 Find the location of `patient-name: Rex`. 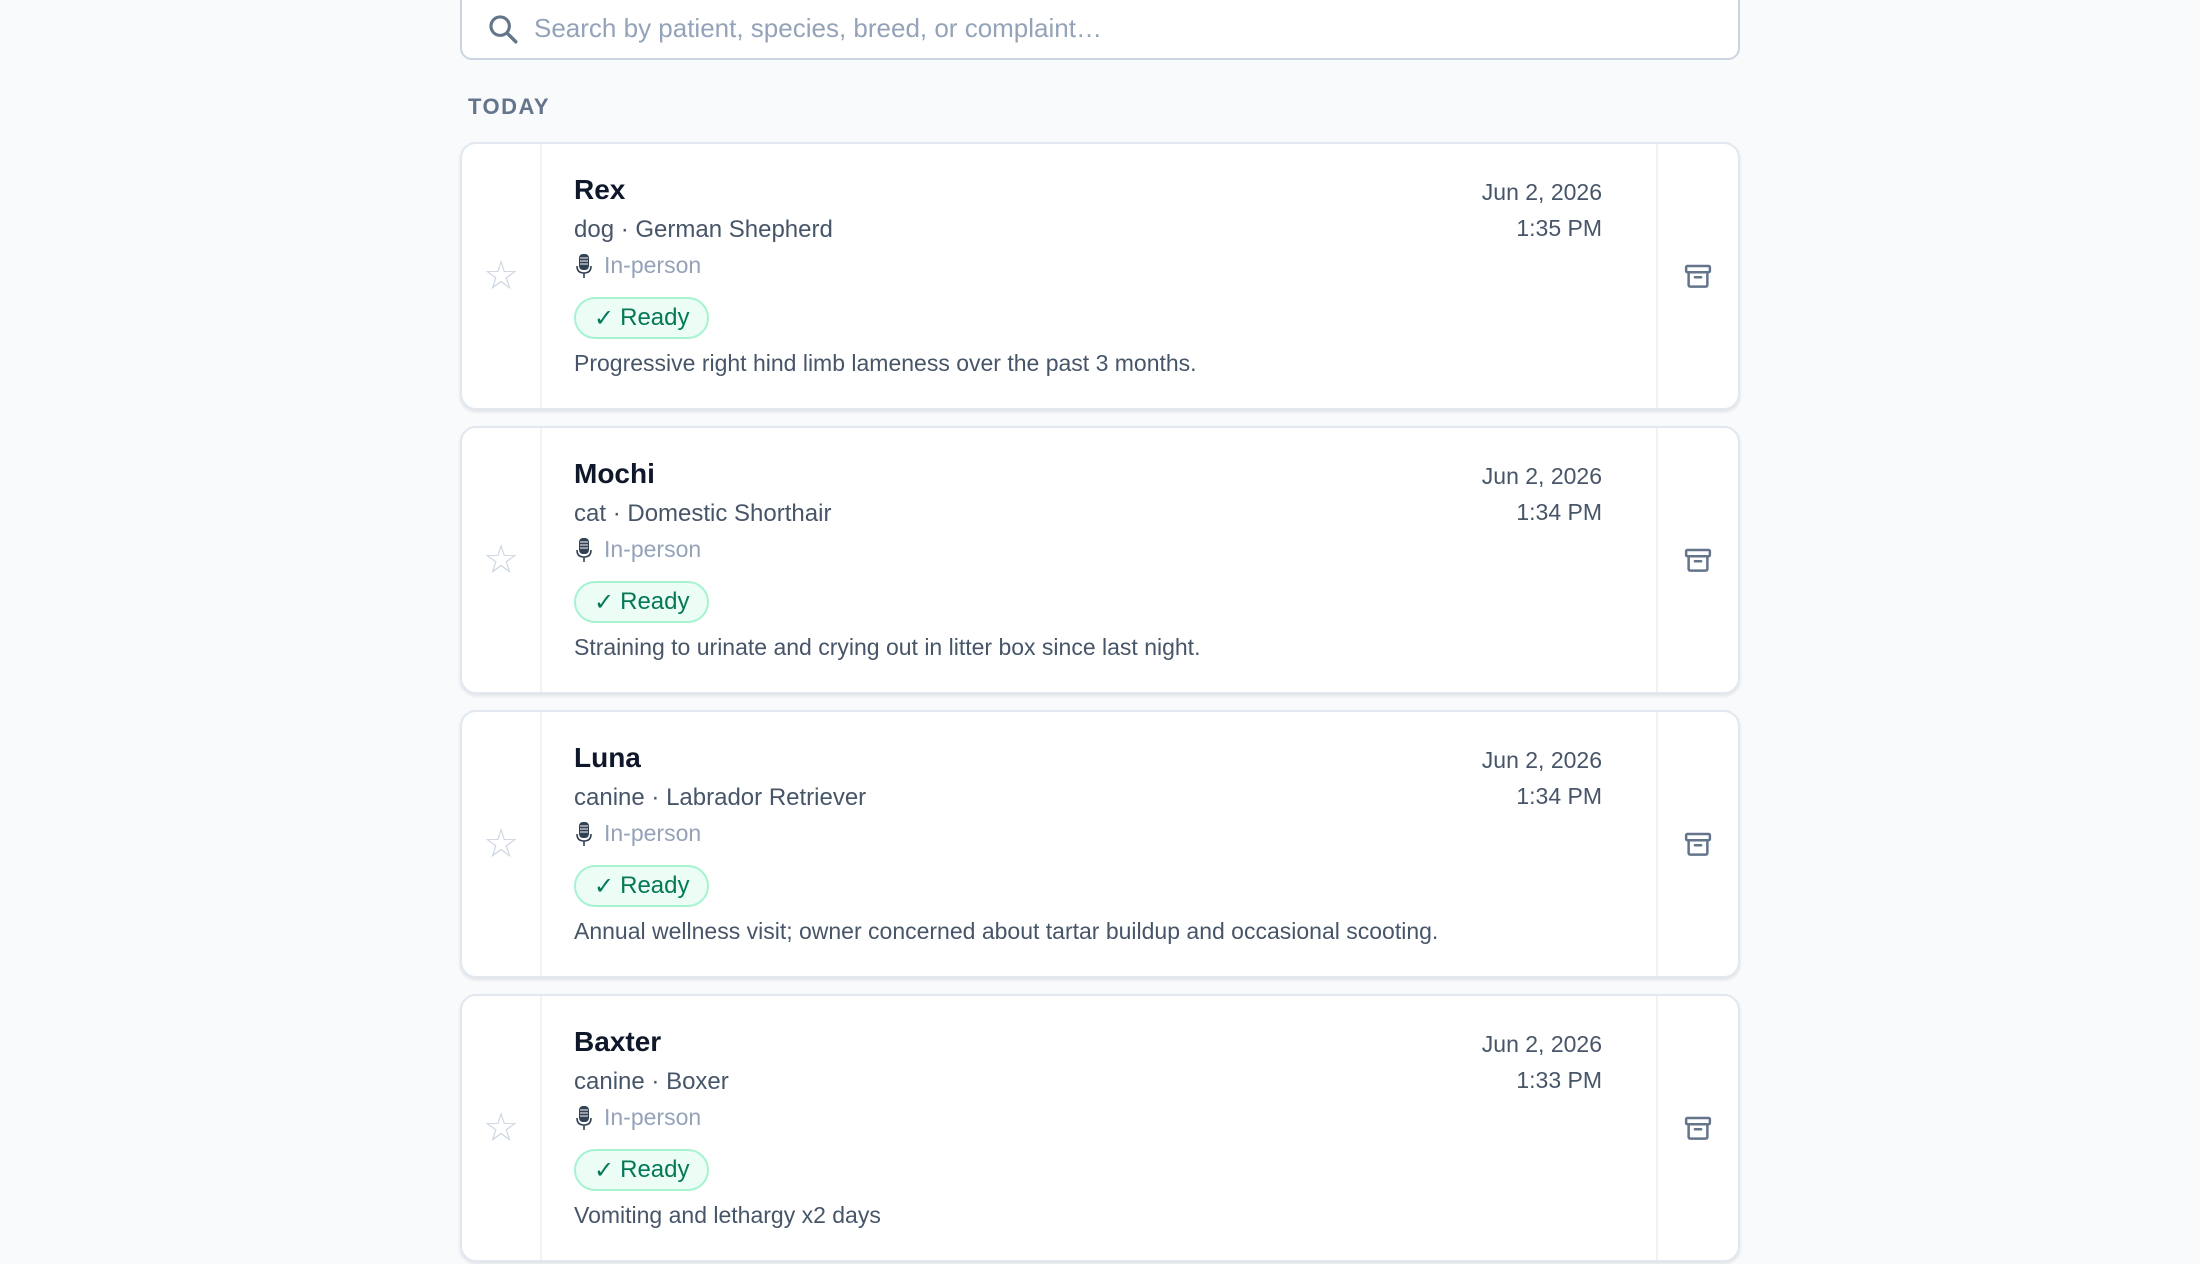

patient-name: Rex is located at coordinates (600, 189).